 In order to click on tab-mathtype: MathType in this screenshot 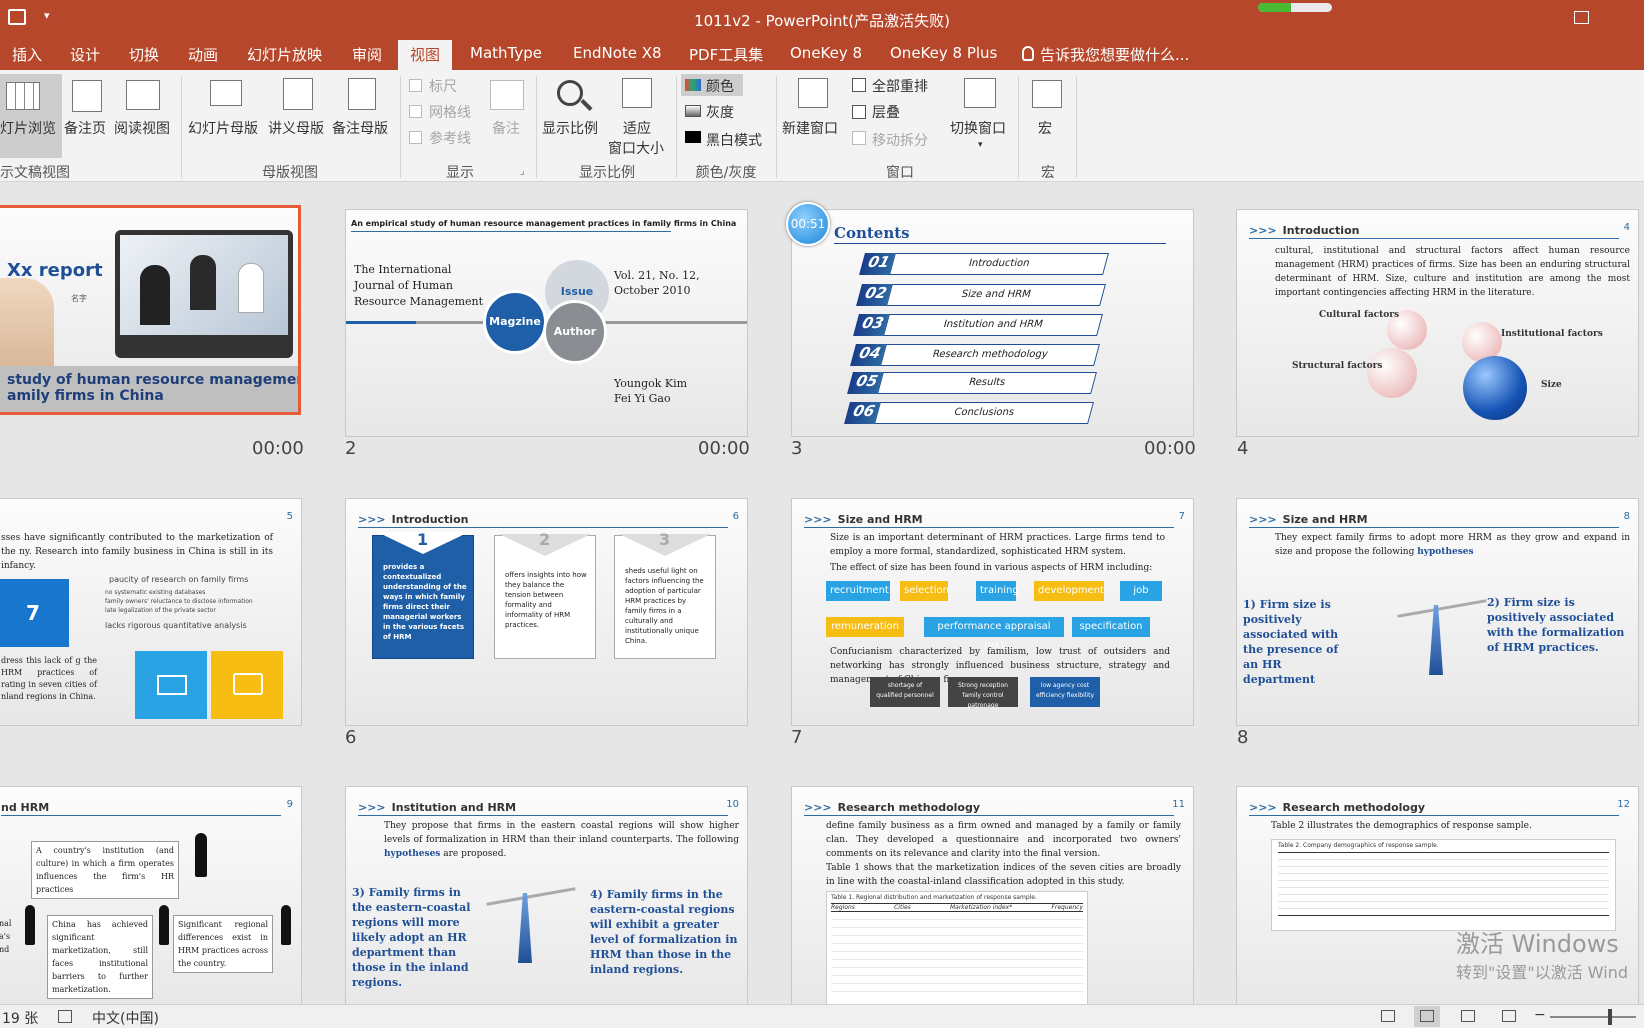, I will do `click(506, 53)`.